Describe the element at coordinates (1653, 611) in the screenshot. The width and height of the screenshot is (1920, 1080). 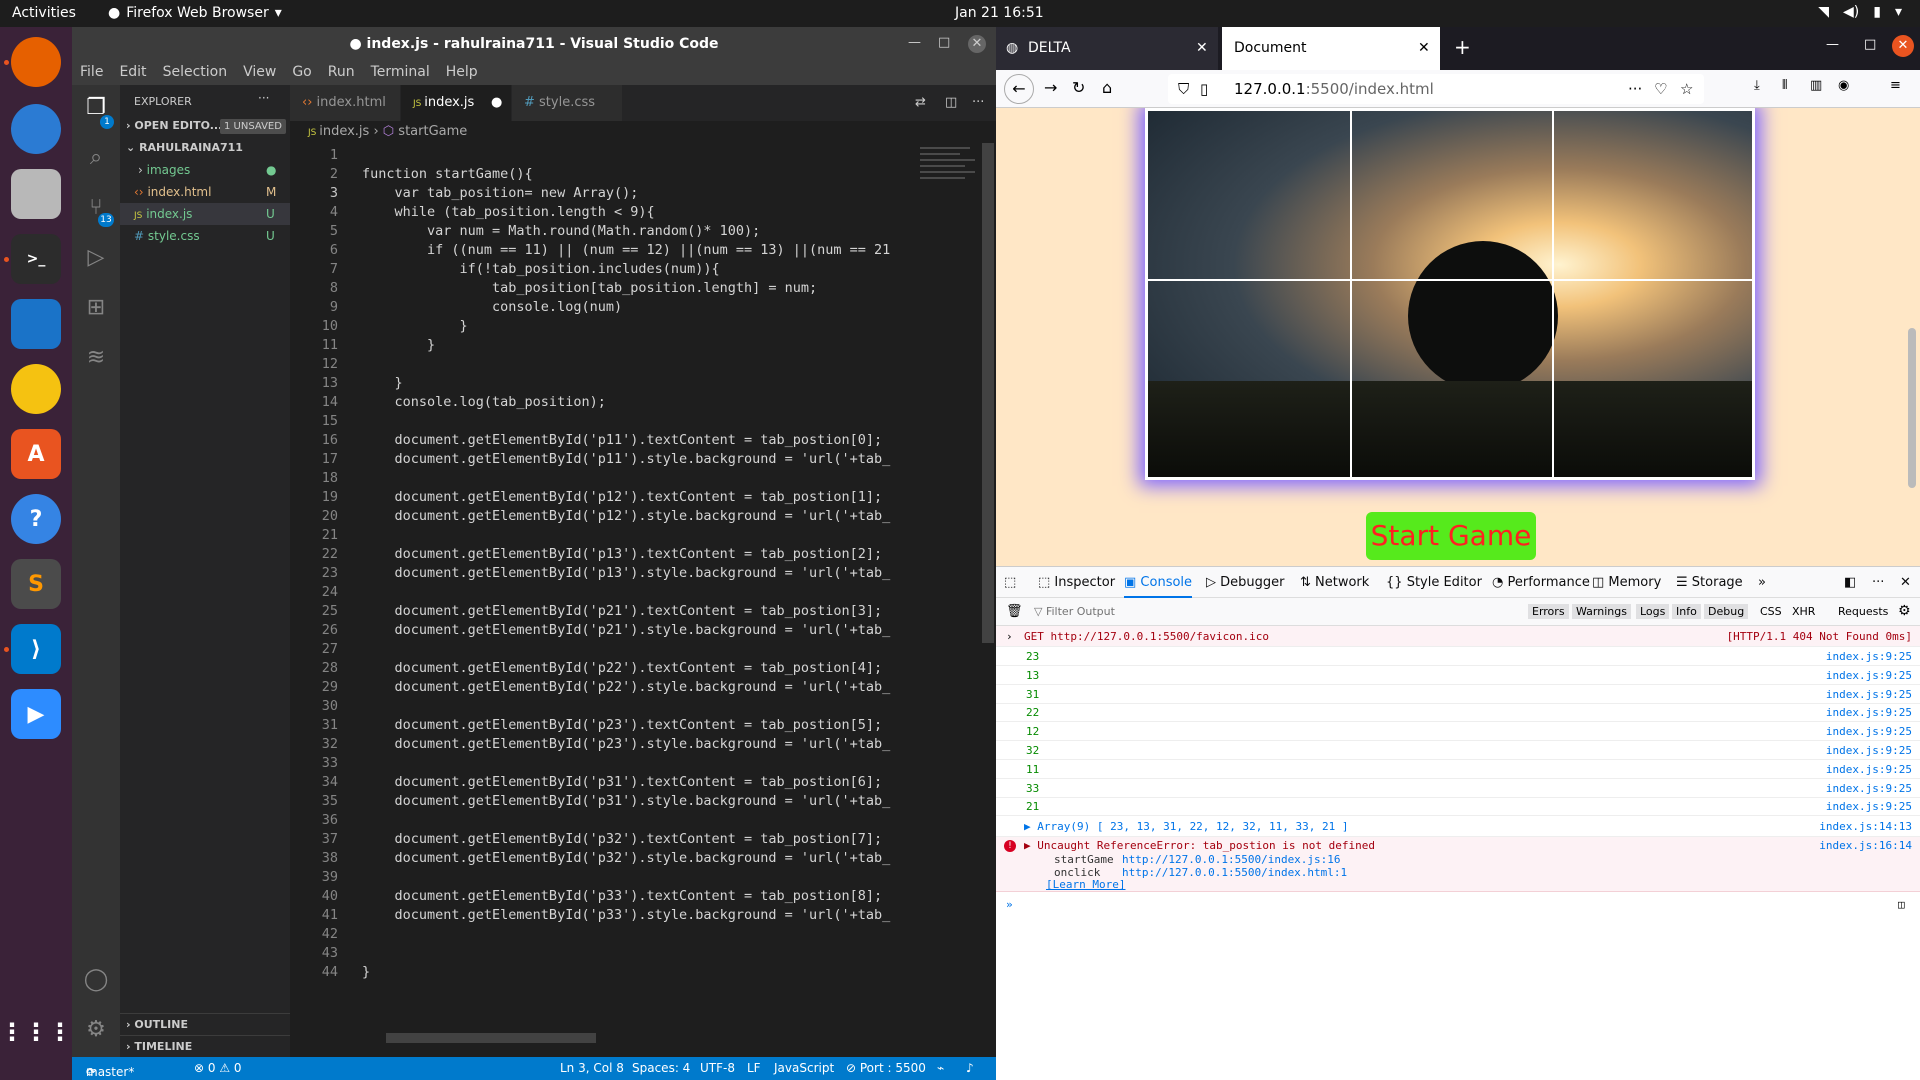
I see `filter-logs: Logs` at that location.